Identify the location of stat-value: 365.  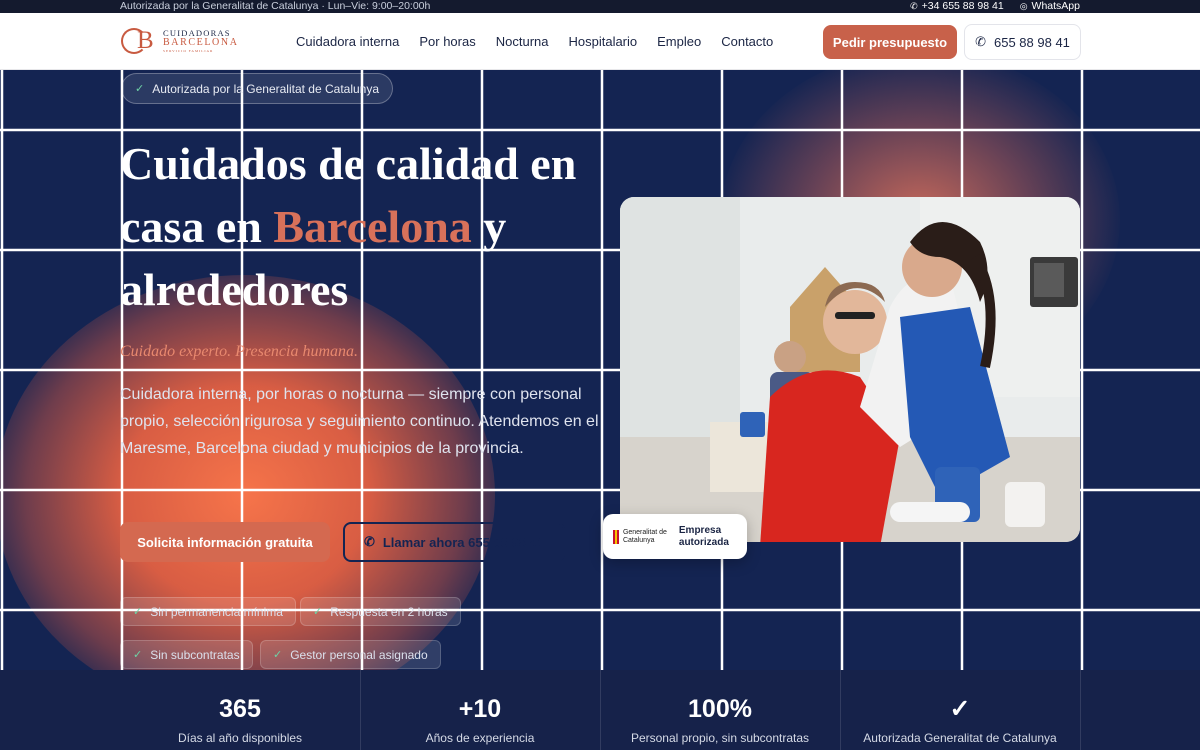
(240, 709).